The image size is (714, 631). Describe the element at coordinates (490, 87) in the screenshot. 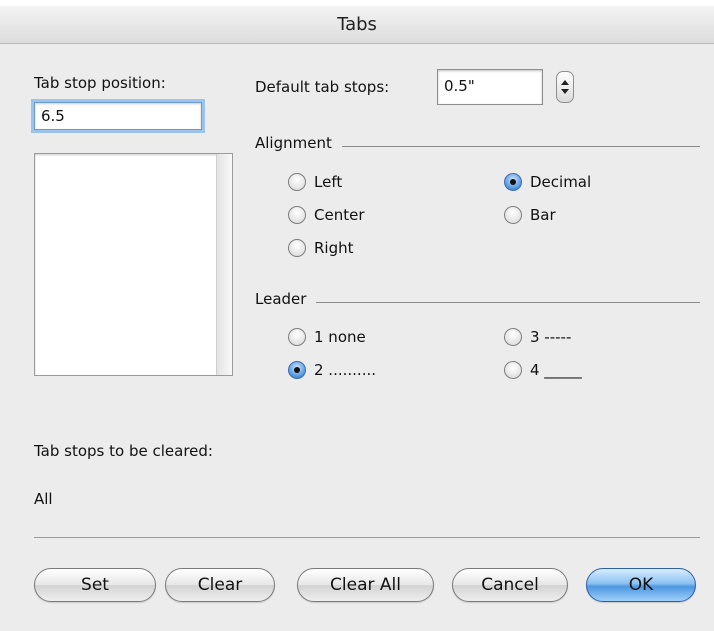

I see `default-tab-stops-input: 0.5"` at that location.